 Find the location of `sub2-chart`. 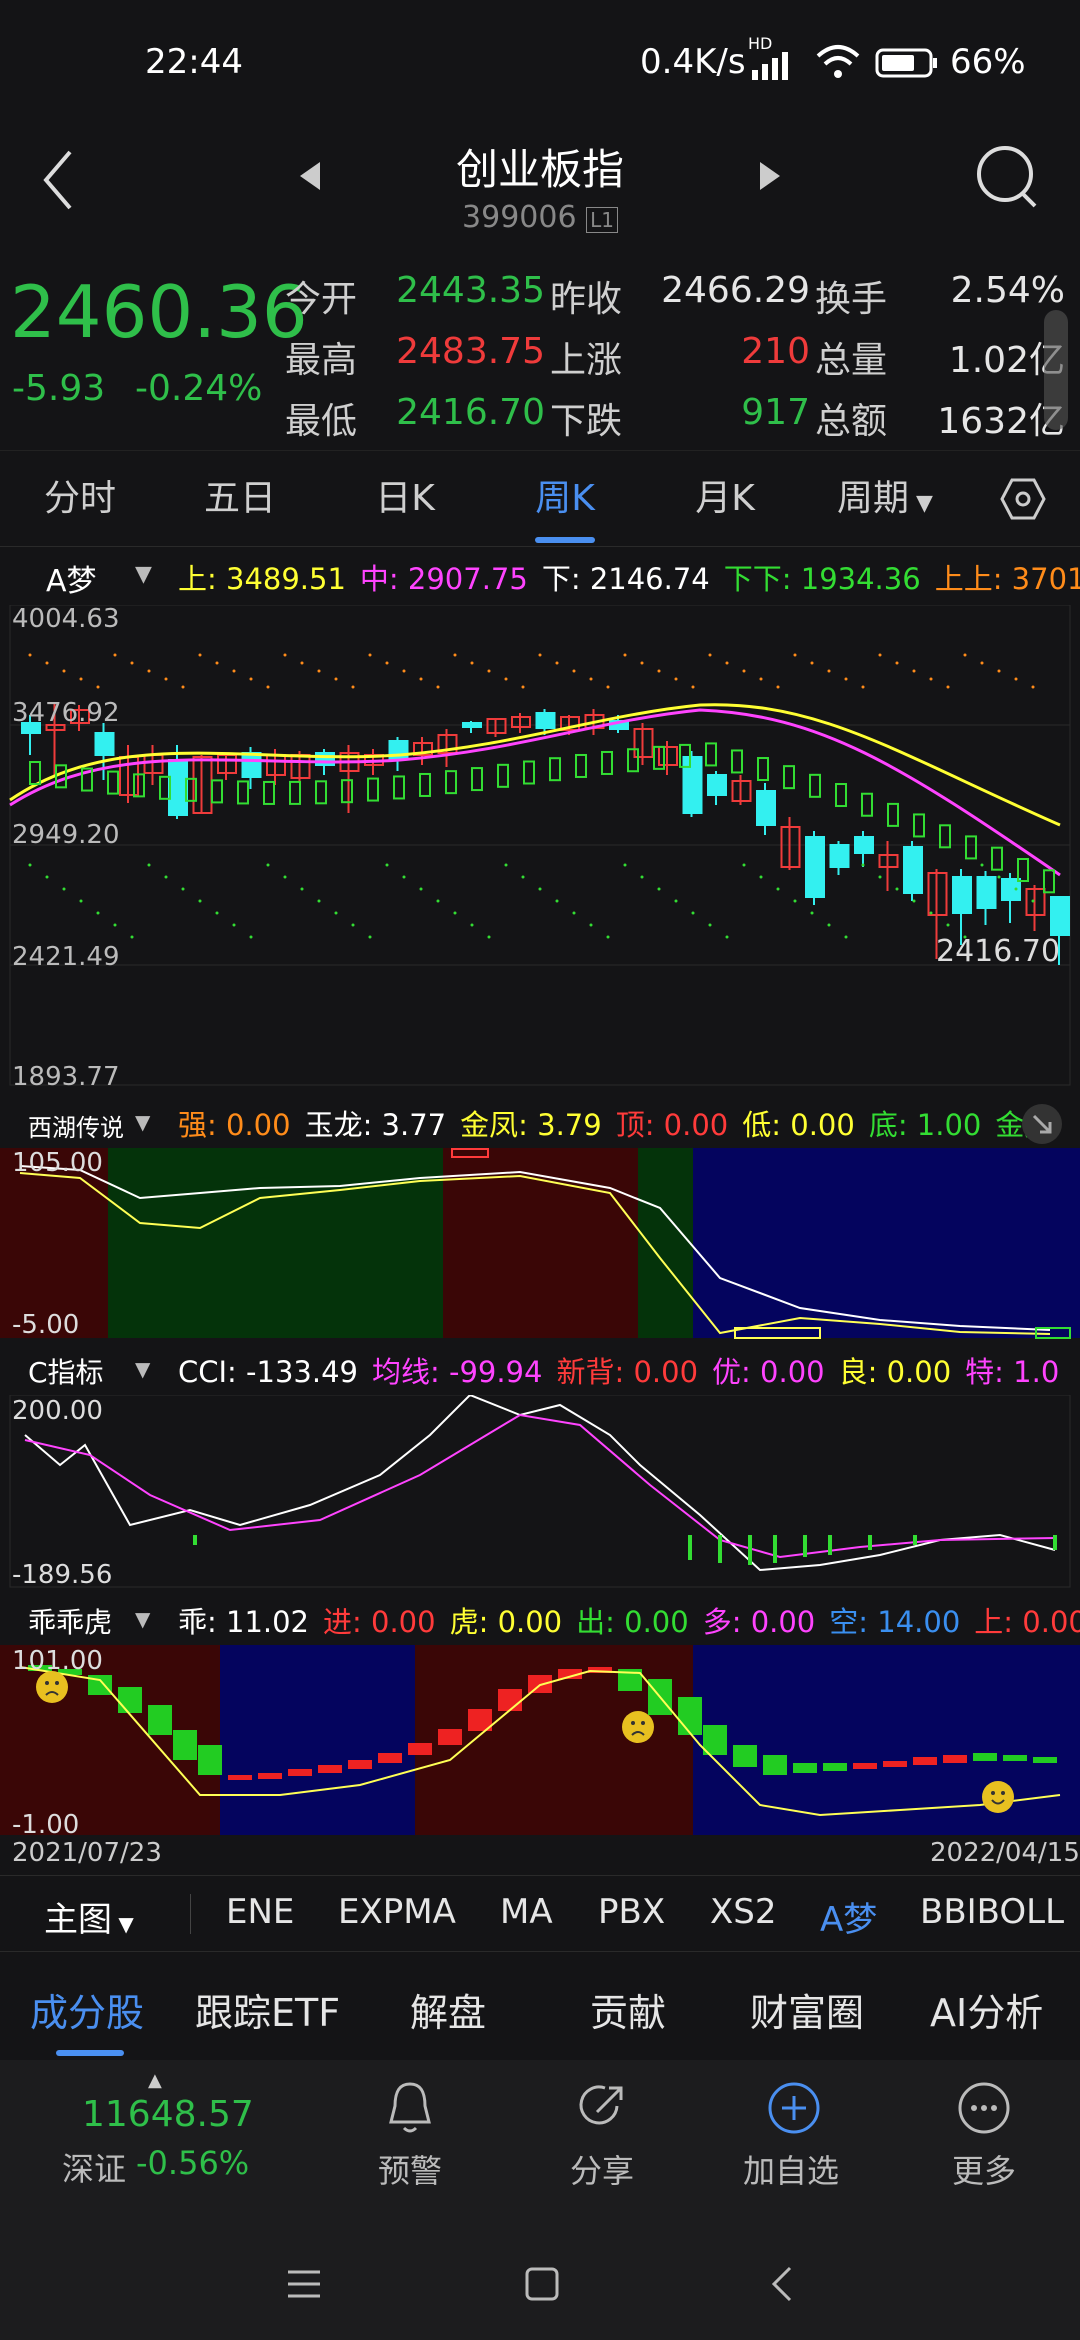

sub2-chart is located at coordinates (540, 1492).